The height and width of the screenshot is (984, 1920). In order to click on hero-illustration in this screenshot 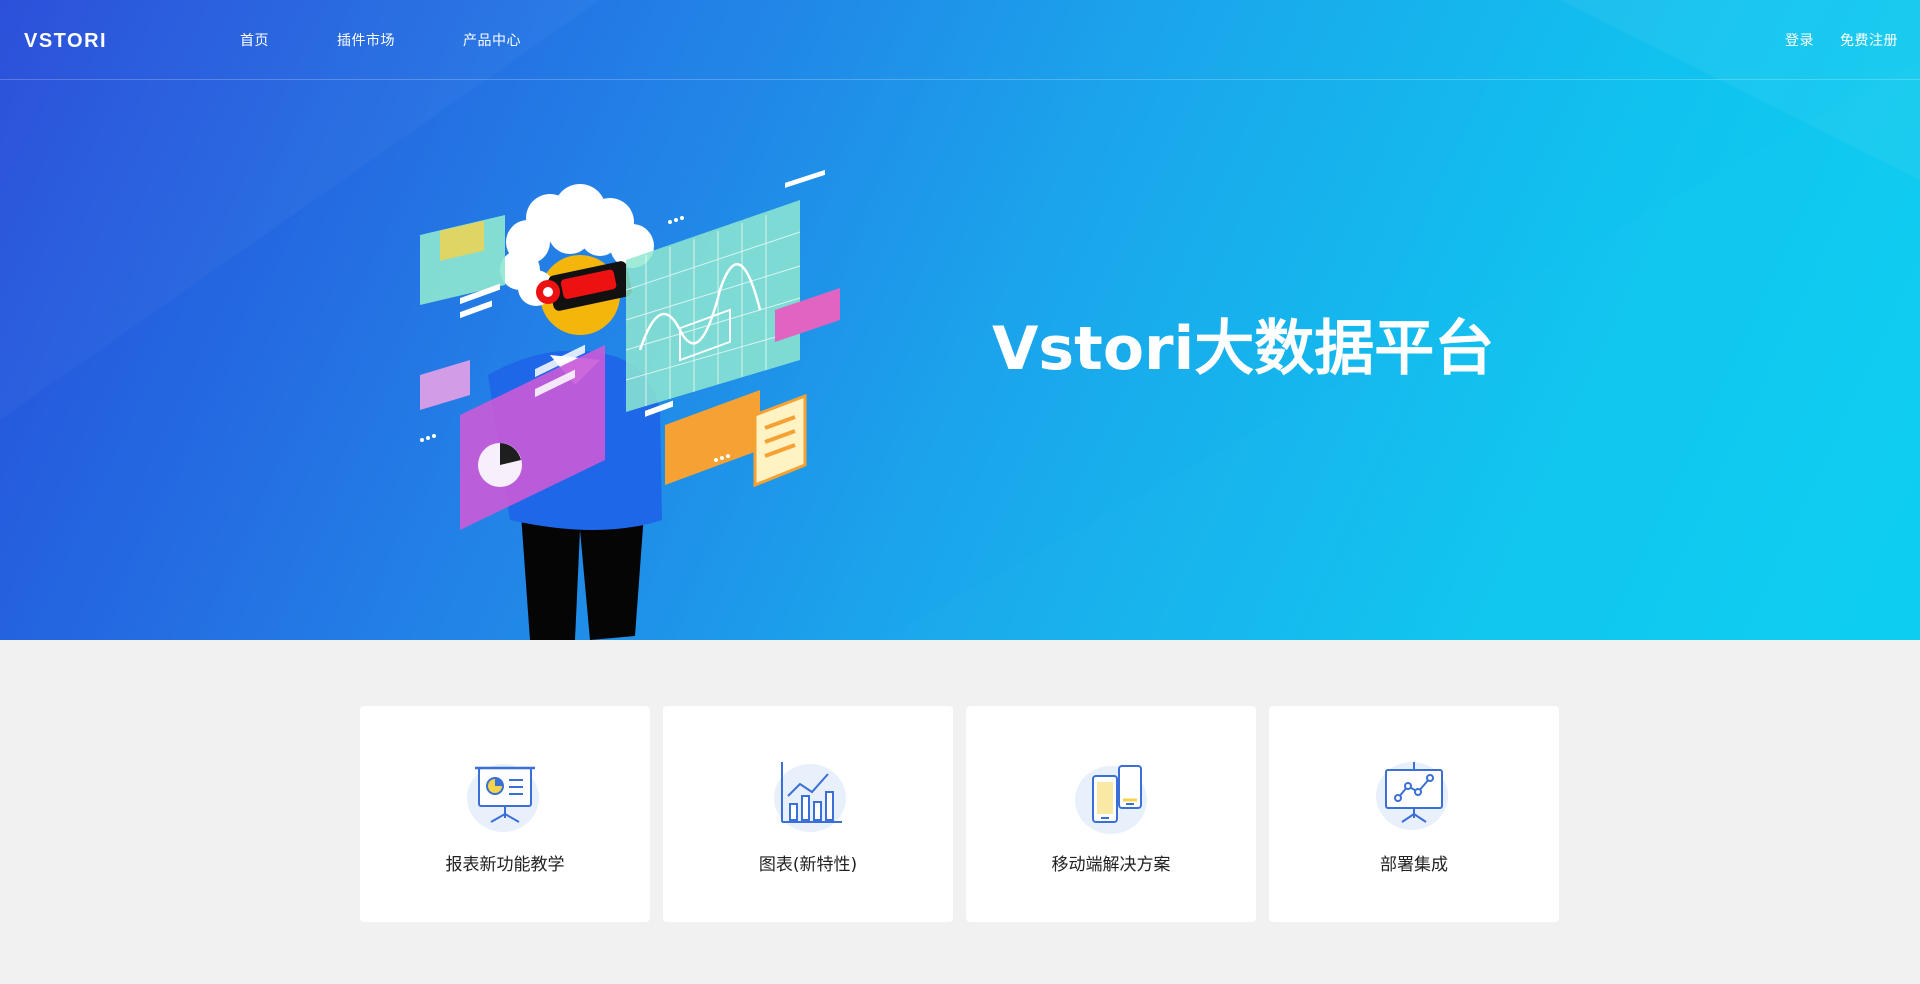, I will do `click(630, 405)`.